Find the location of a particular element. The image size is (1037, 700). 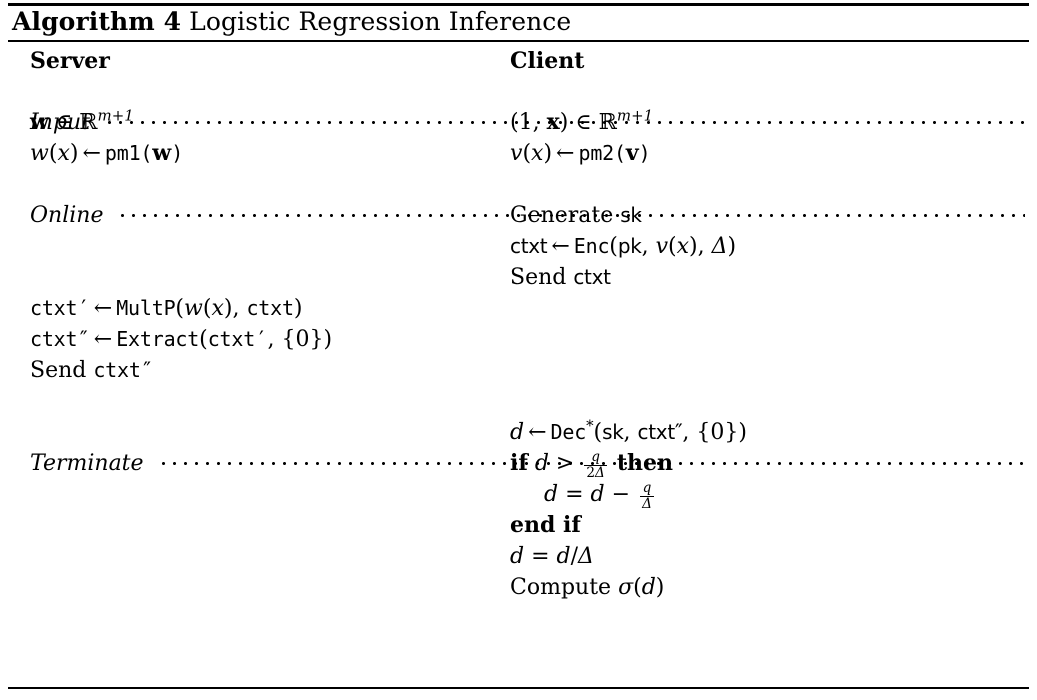

client-line-compute-sigma: Compute σ(d) is located at coordinates (587, 587).